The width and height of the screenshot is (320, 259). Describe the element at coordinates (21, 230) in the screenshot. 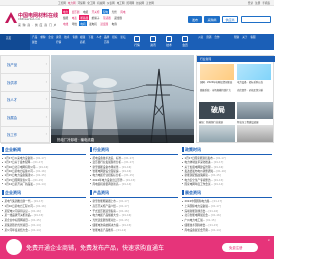

I see `list-item: 某公司年度总结大会... [01-14]` at that location.